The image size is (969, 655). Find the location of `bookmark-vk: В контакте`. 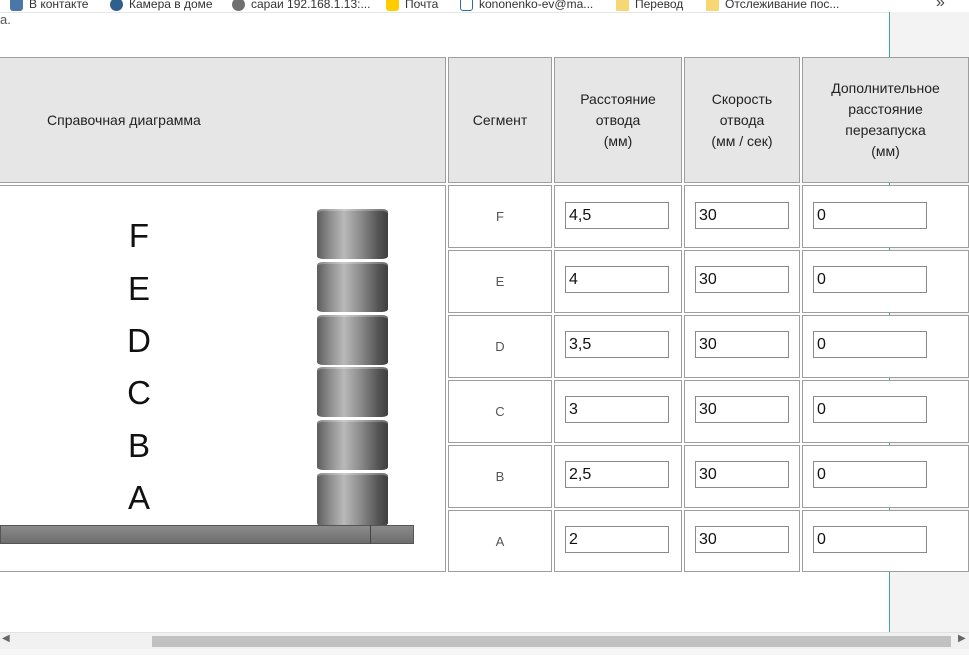

bookmark-vk: В контакте is located at coordinates (49, 6).